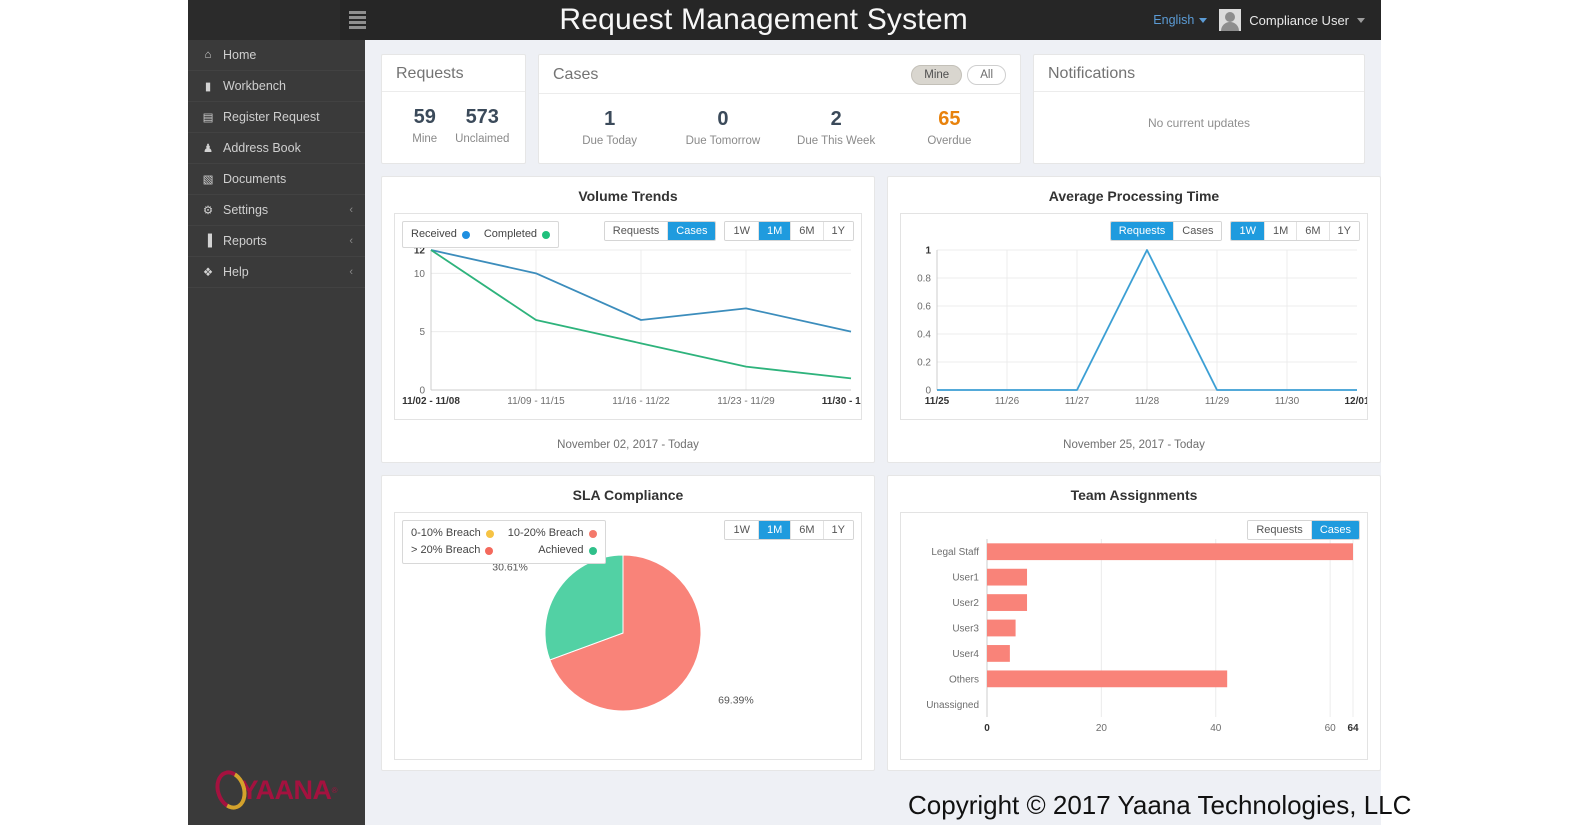  What do you see at coordinates (276, 272) in the screenshot?
I see `sidebar-item-help: ❖ Help ‹` at bounding box center [276, 272].